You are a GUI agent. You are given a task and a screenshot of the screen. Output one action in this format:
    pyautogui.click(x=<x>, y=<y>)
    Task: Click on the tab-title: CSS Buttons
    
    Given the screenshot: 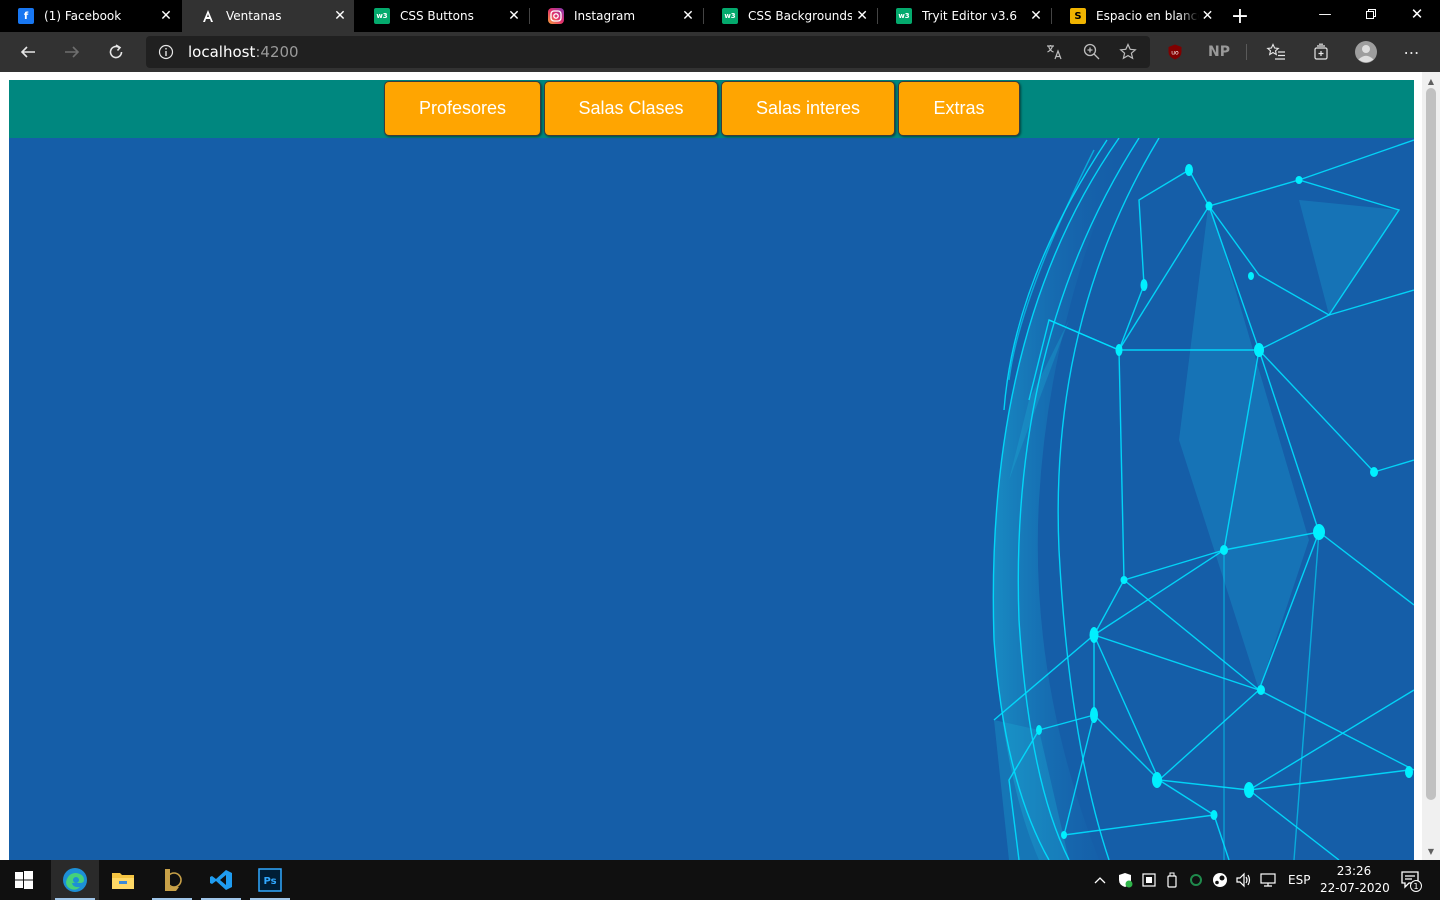 What is the action you would take?
    pyautogui.click(x=437, y=16)
    